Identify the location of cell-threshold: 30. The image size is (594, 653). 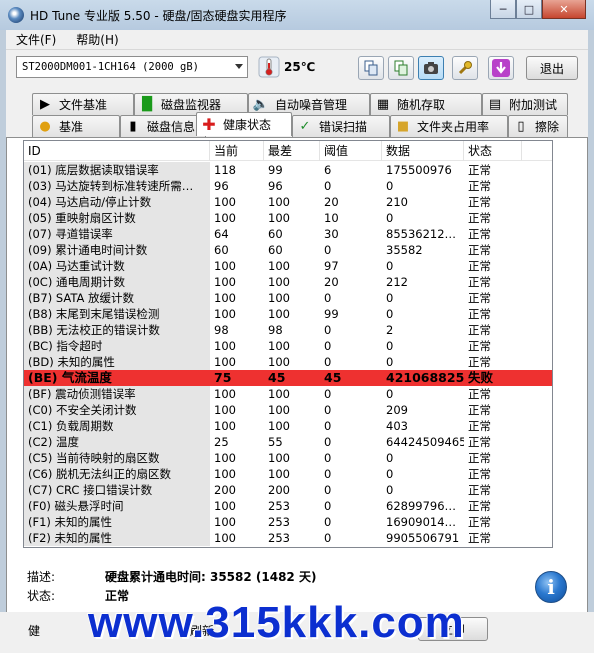
(331, 234).